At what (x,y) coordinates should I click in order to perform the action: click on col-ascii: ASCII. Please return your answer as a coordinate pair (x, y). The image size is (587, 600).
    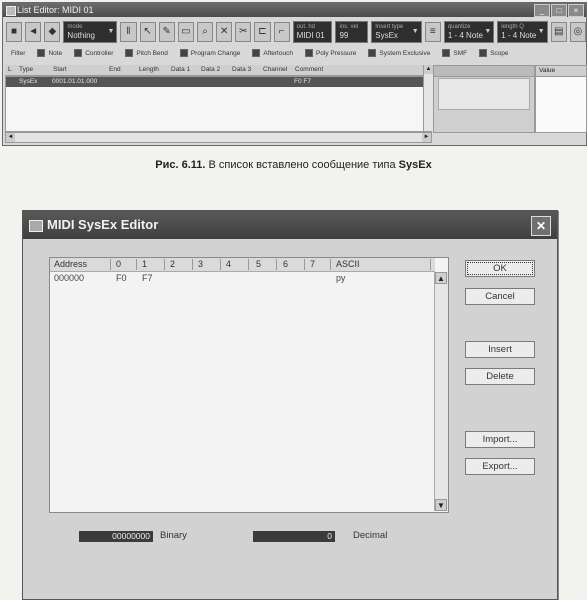
    Looking at the image, I should click on (348, 264).